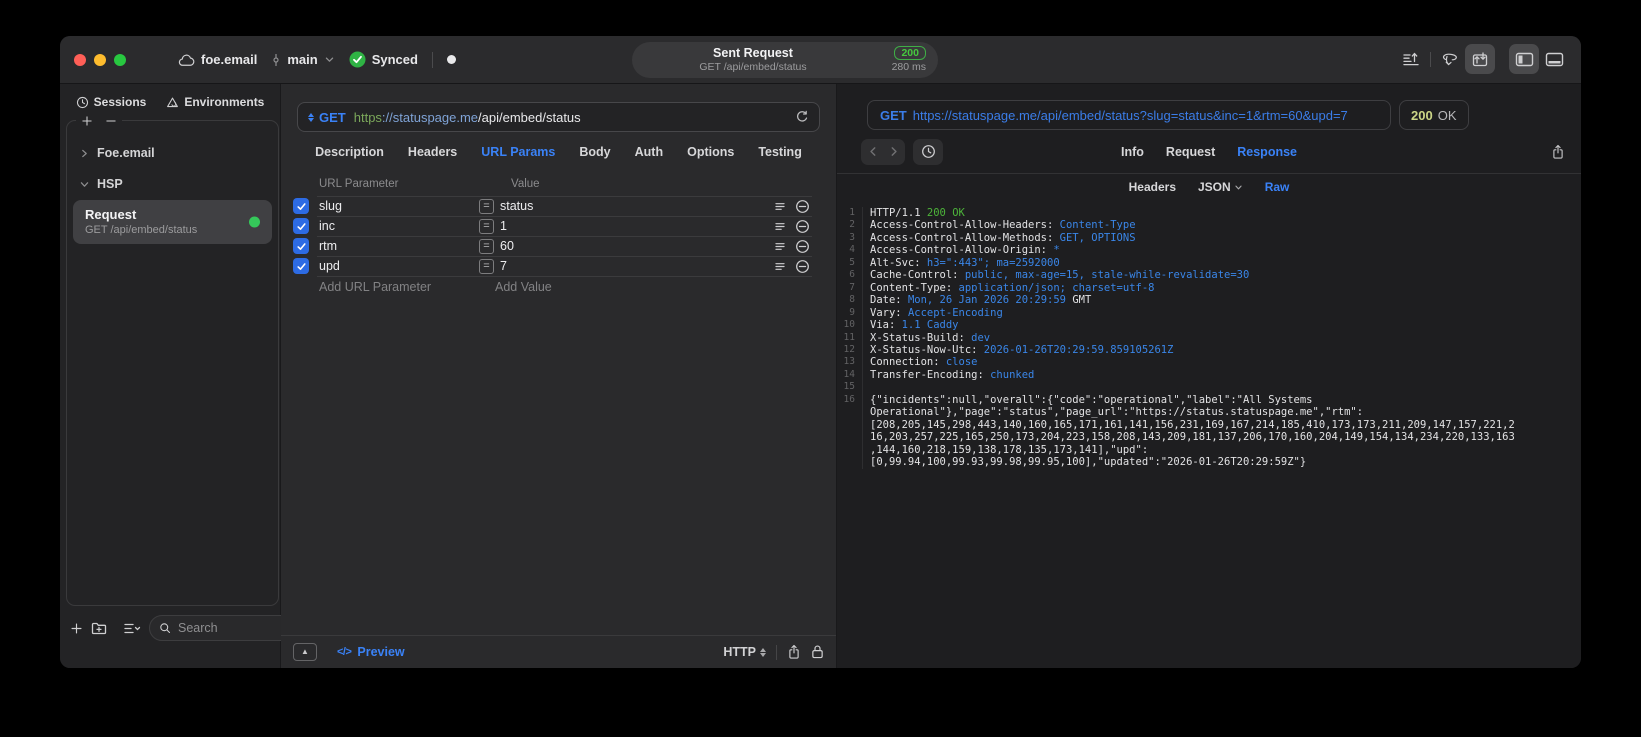 The image size is (1641, 737). What do you see at coordinates (388, 287) in the screenshot?
I see `add-parameter-placeholder: Add URL Parameter` at bounding box center [388, 287].